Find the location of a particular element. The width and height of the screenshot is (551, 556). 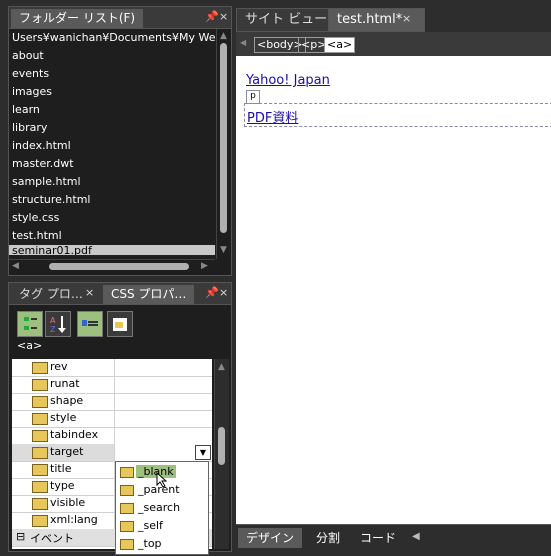

link-yahoo-japan: Yahoo! Japan is located at coordinates (288, 80).